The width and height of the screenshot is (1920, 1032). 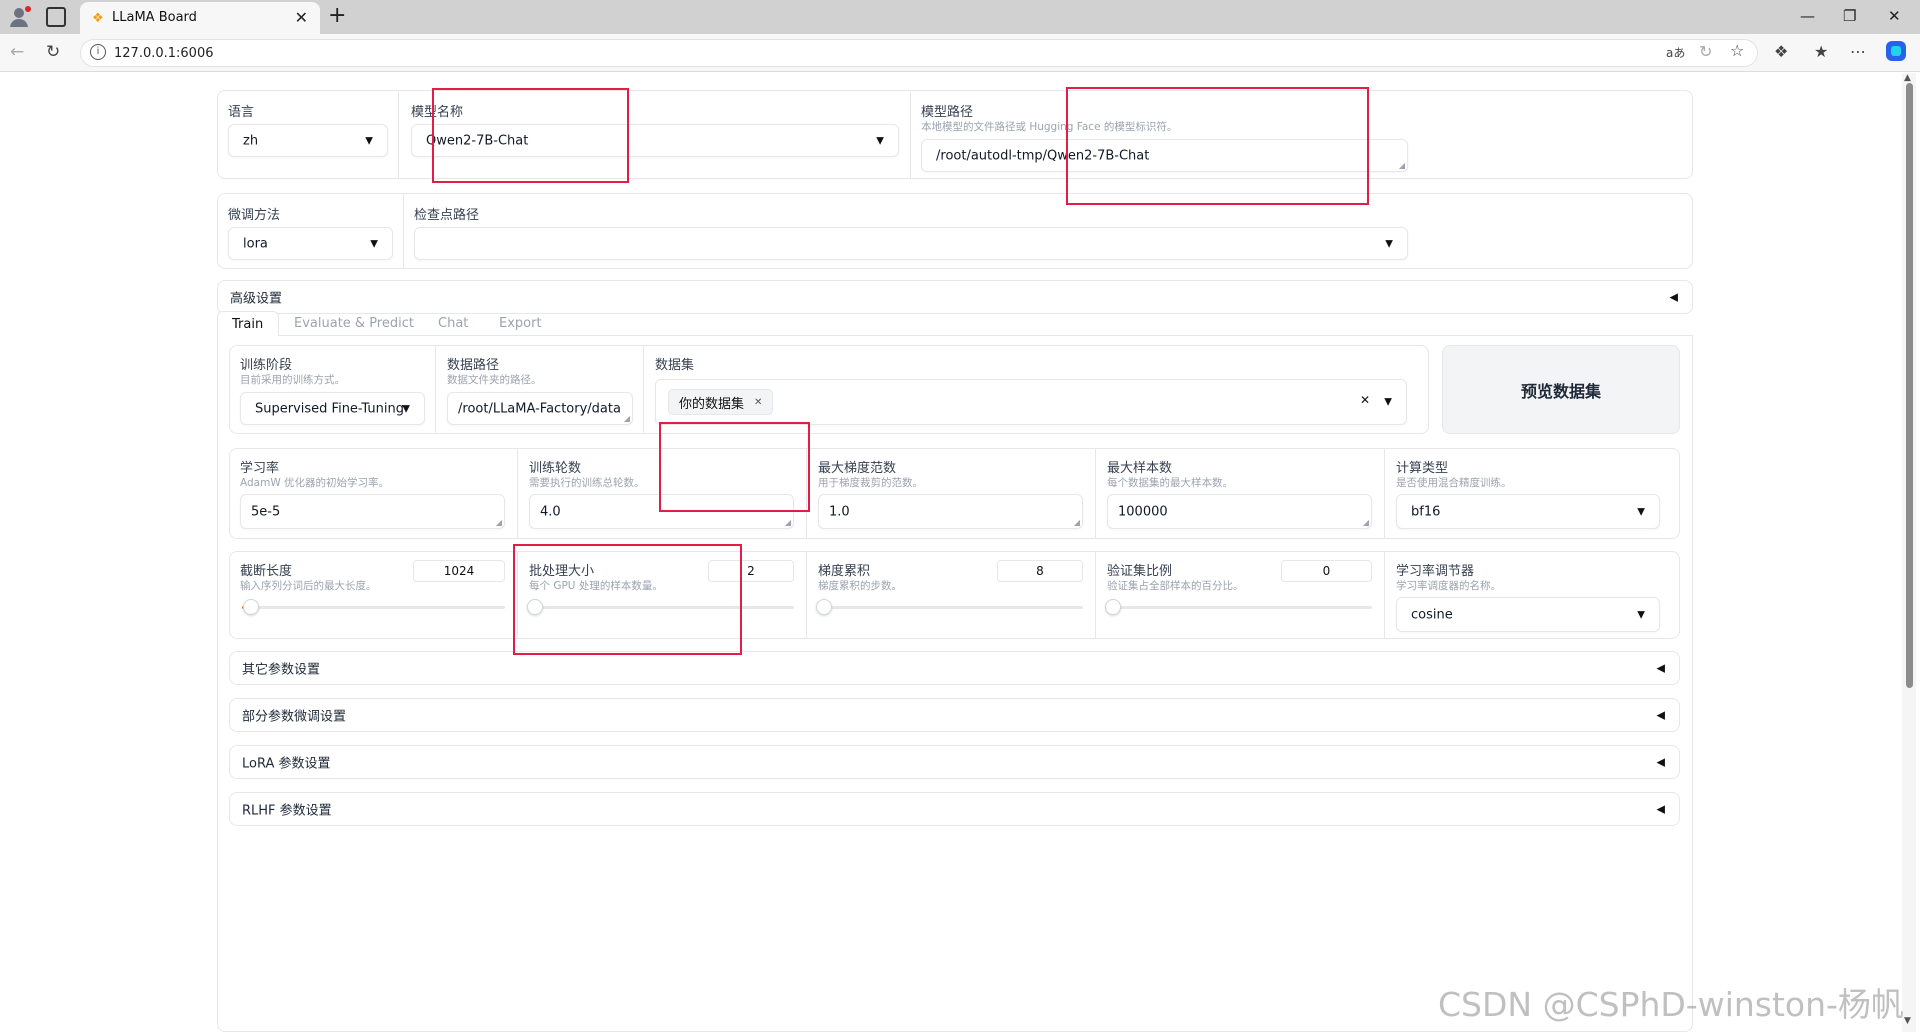 What do you see at coordinates (1031, 402) in the screenshot?
I see `dataset-multiselect: 你的数据集 ✕ ✕ ▼` at bounding box center [1031, 402].